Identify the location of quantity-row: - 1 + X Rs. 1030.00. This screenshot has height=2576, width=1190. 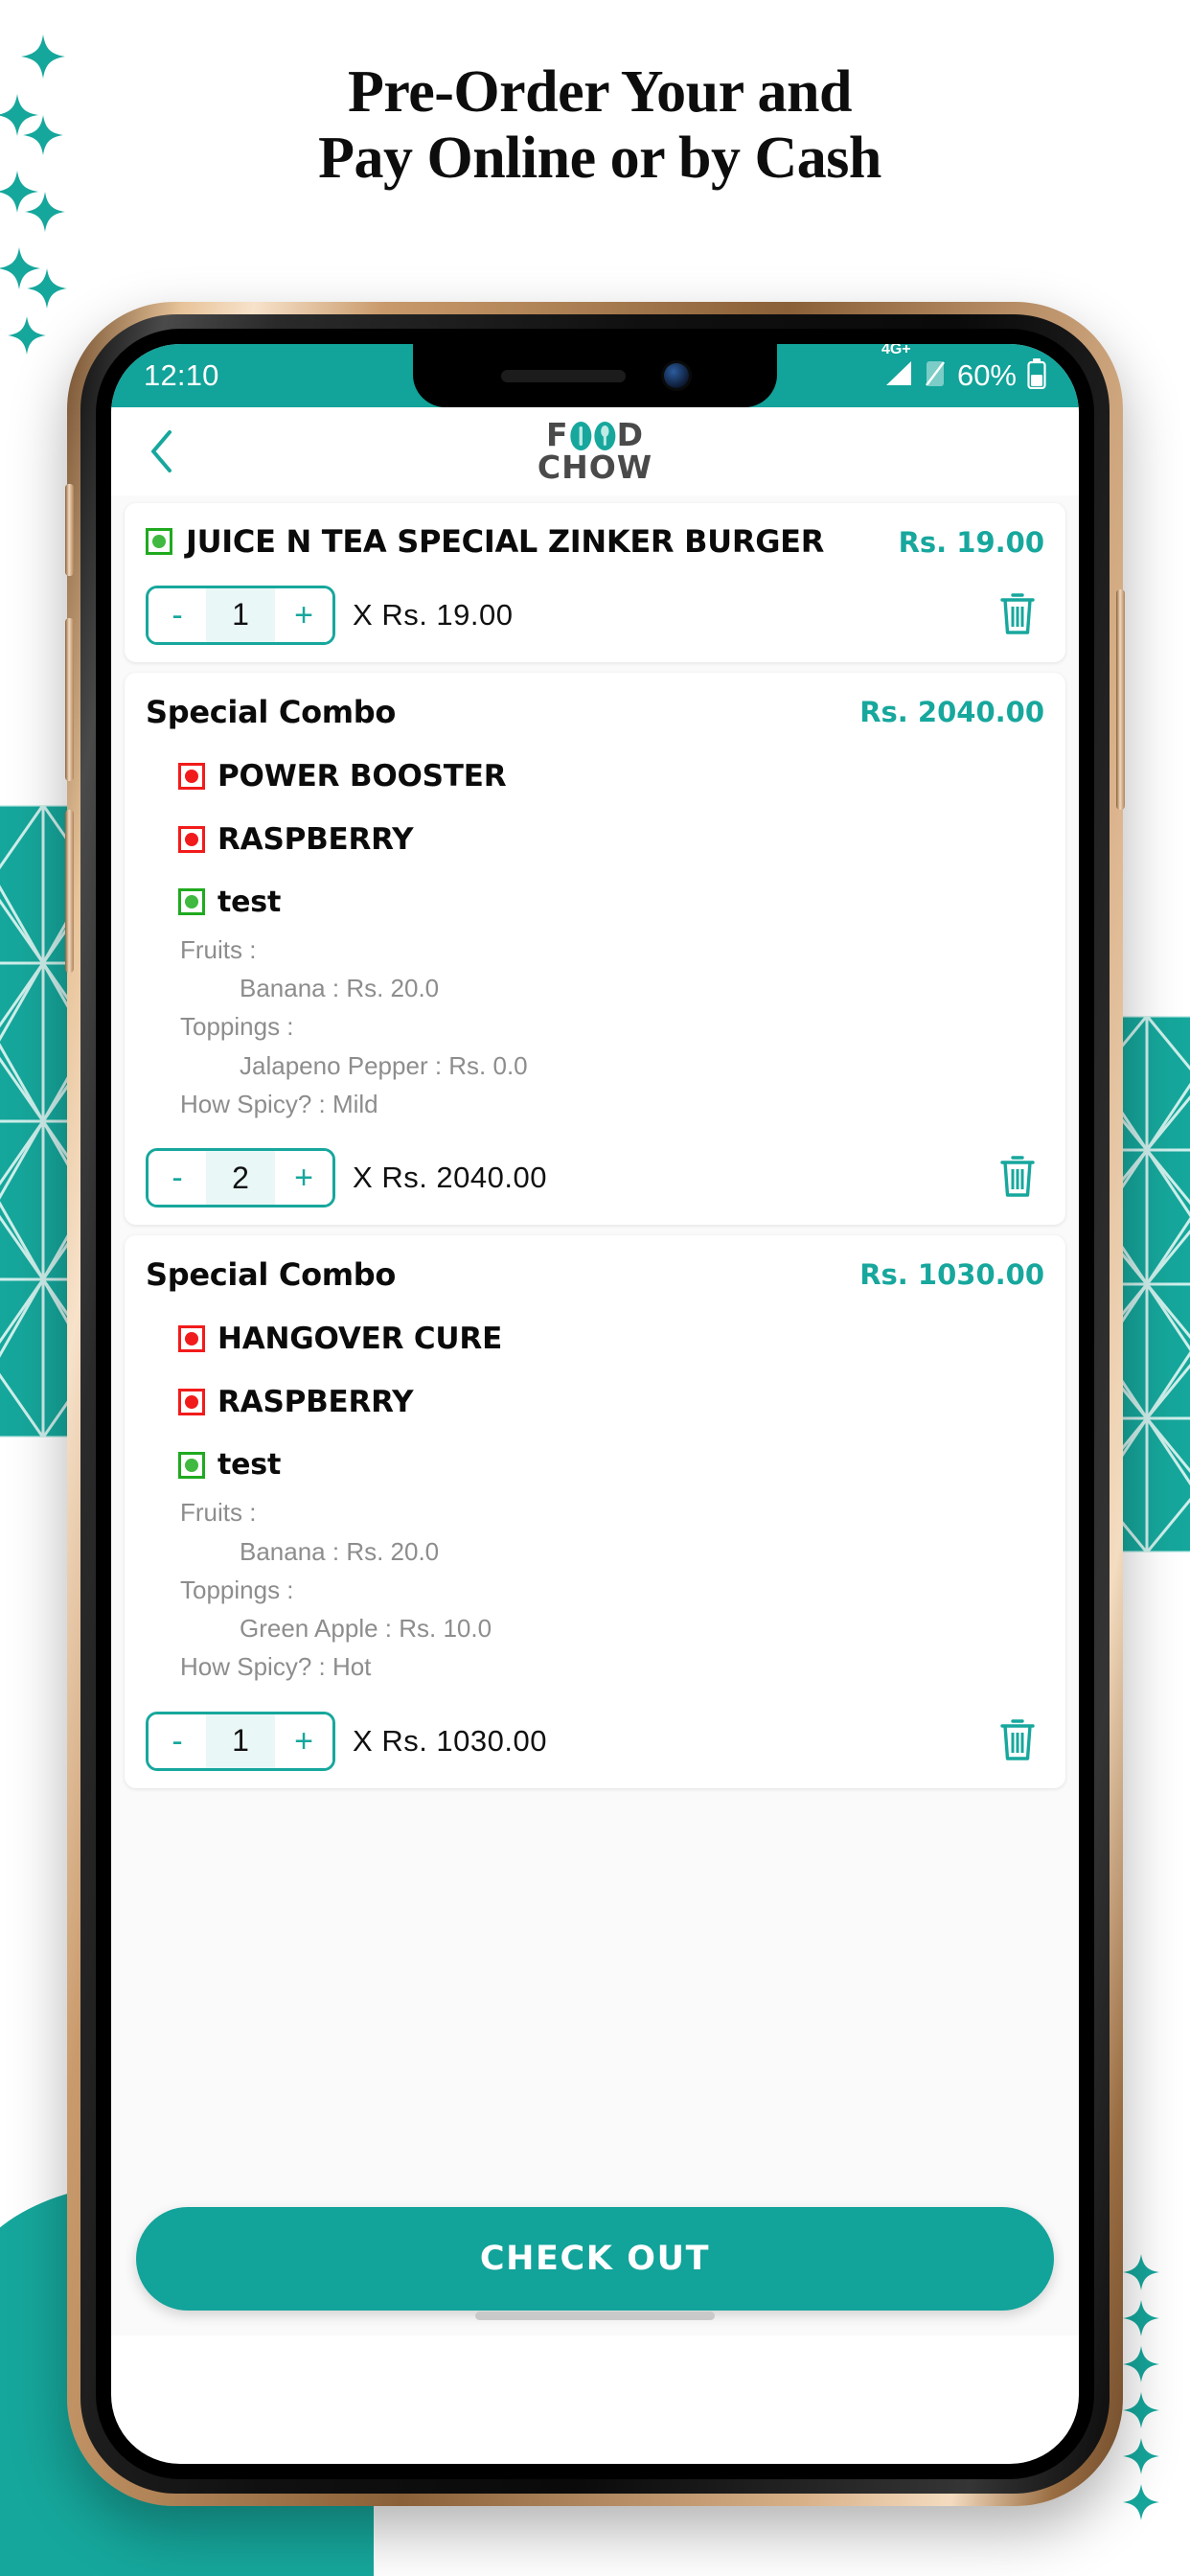
(595, 1741).